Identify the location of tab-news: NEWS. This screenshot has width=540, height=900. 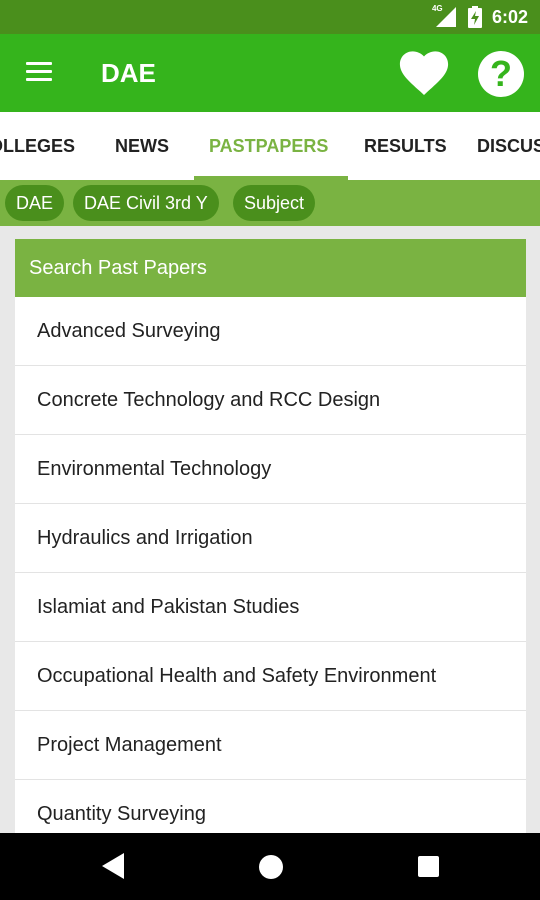
(142, 146).